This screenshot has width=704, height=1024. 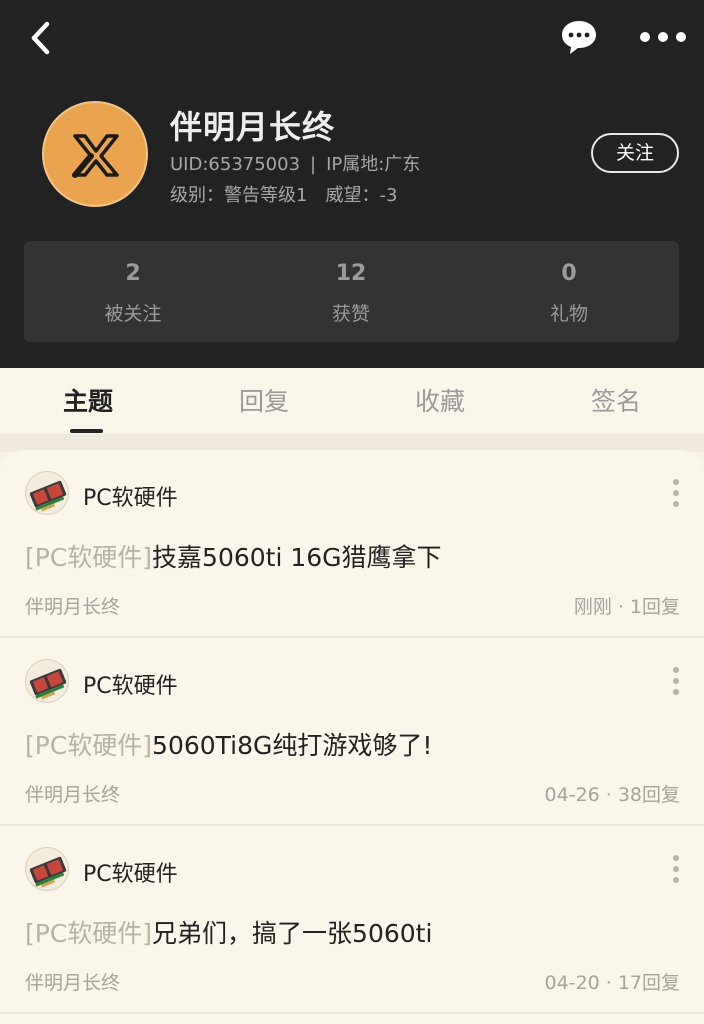 What do you see at coordinates (133, 314) in the screenshot?
I see `stat-label: 被关注` at bounding box center [133, 314].